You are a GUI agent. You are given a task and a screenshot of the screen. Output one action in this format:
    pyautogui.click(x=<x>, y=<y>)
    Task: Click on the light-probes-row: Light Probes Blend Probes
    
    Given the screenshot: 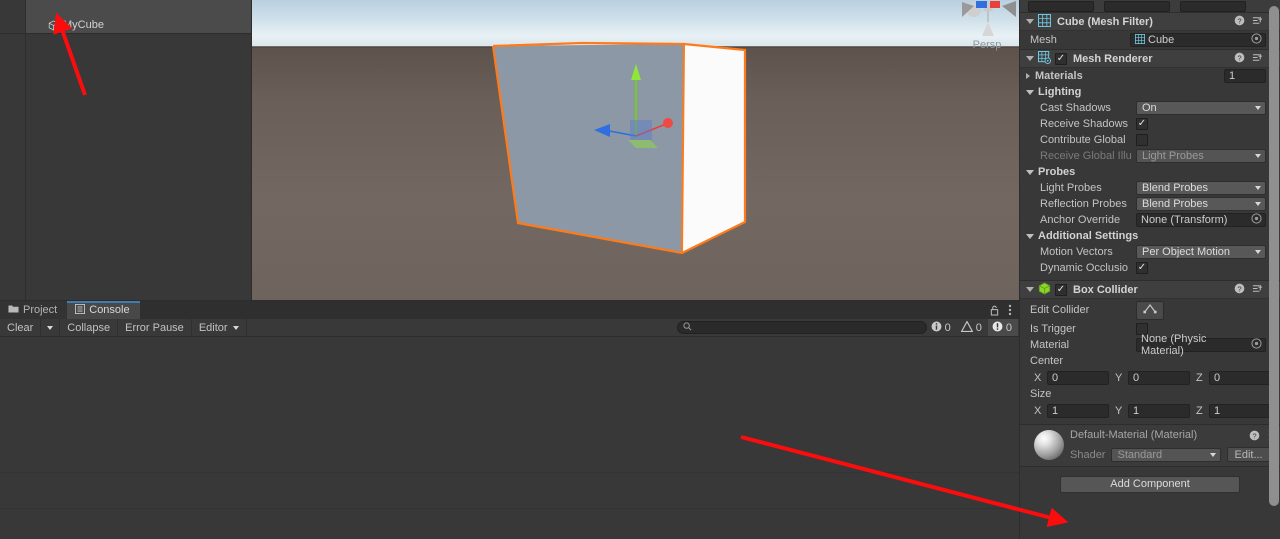 What is the action you would take?
    pyautogui.click(x=1150, y=188)
    